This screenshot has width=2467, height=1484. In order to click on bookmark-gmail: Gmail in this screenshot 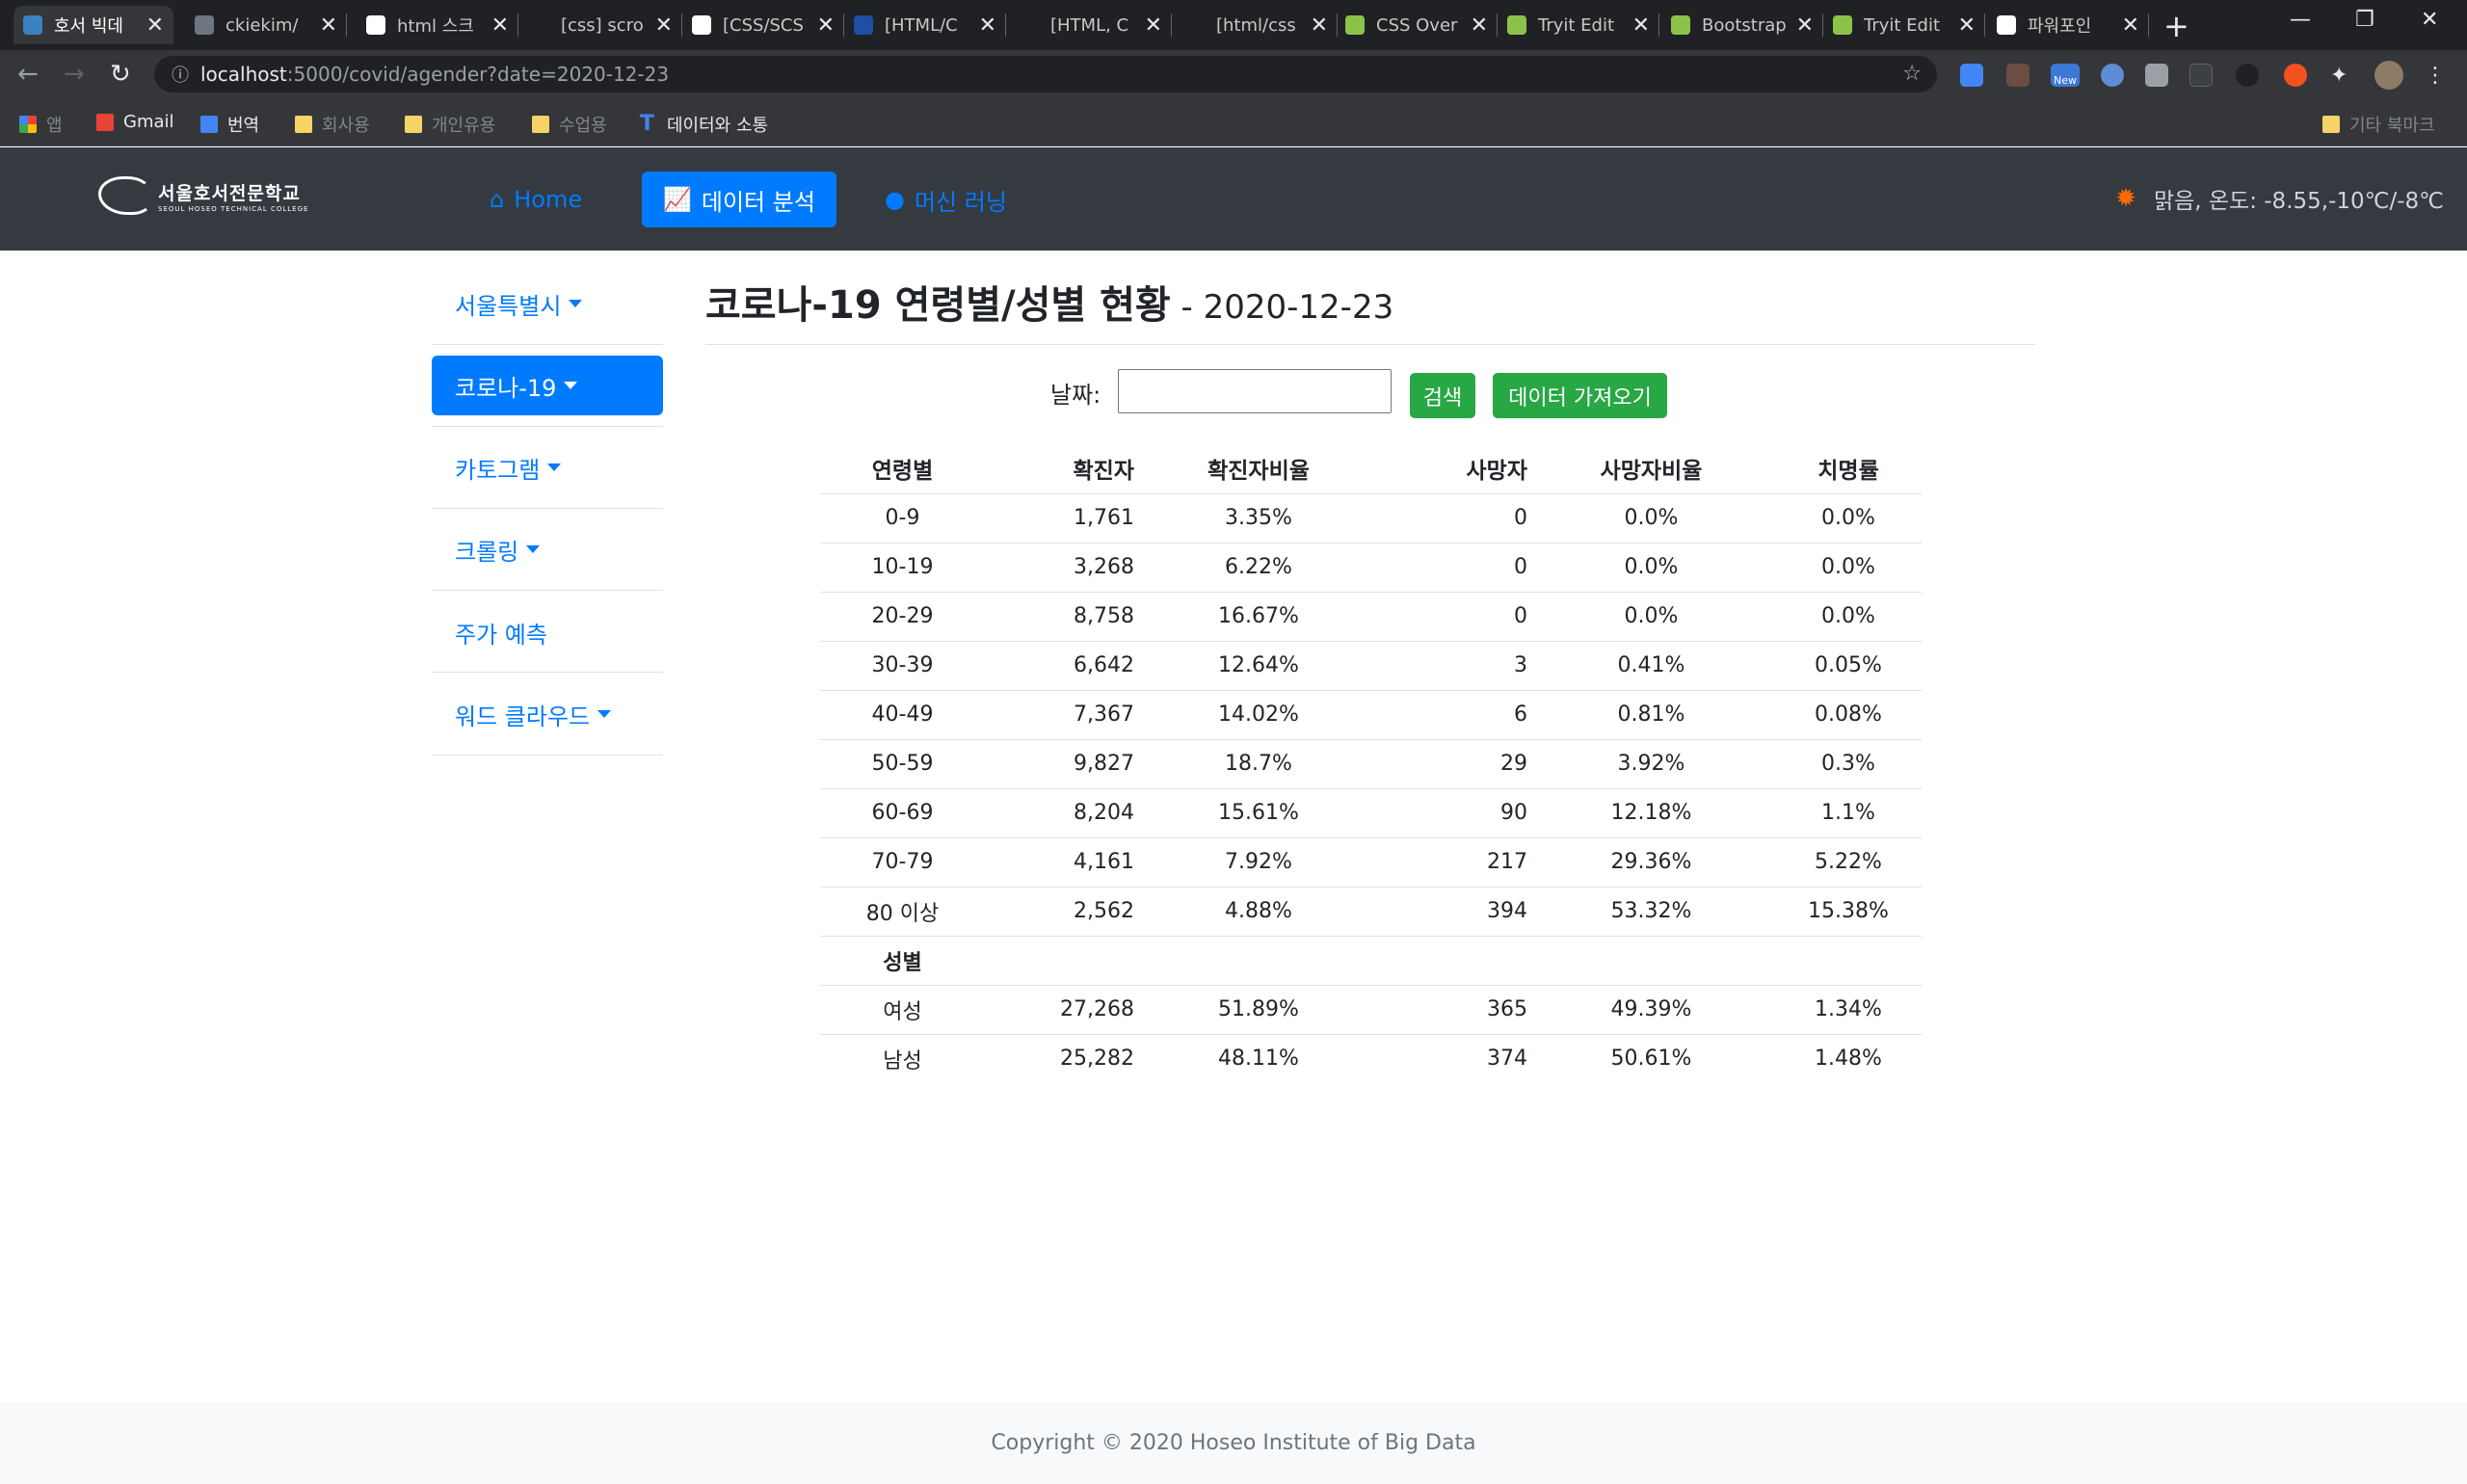, I will do `click(135, 122)`.